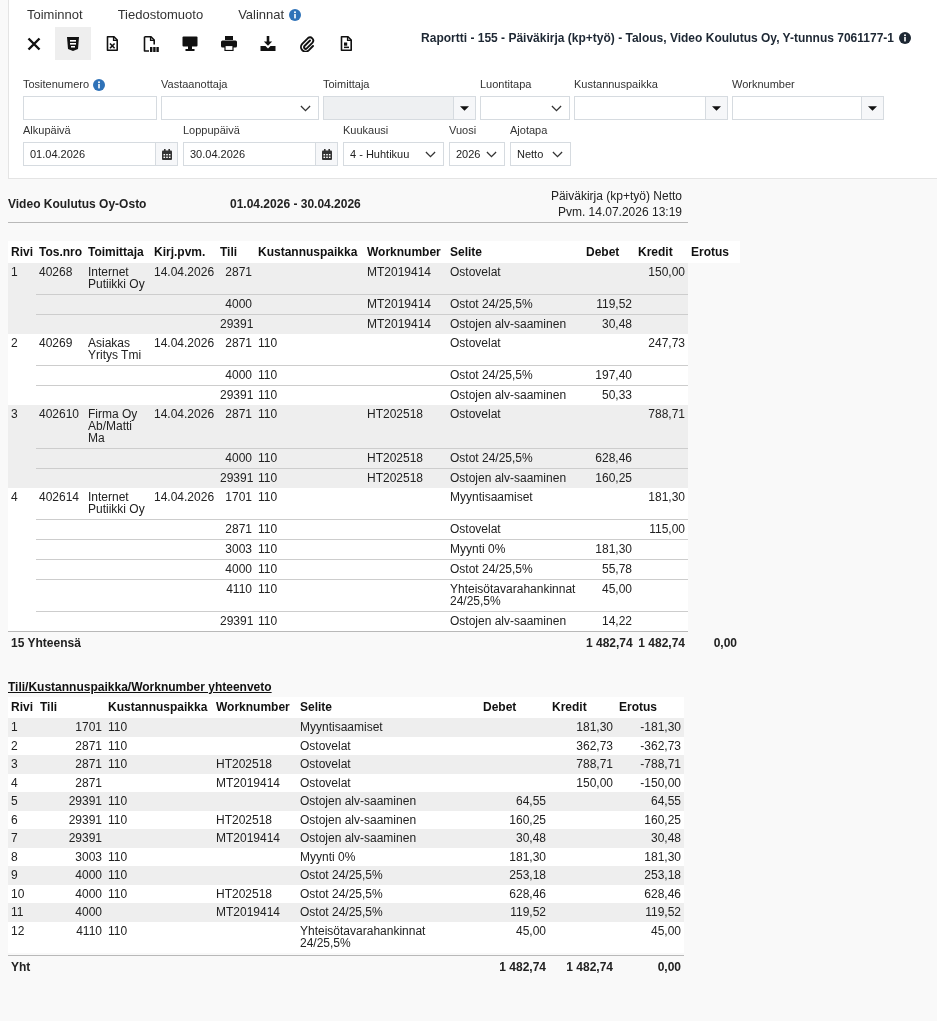 The height and width of the screenshot is (1021, 937). Describe the element at coordinates (296, 204) in the screenshot. I see `report-period: 01.04.2026 - 30.04.2026` at that location.